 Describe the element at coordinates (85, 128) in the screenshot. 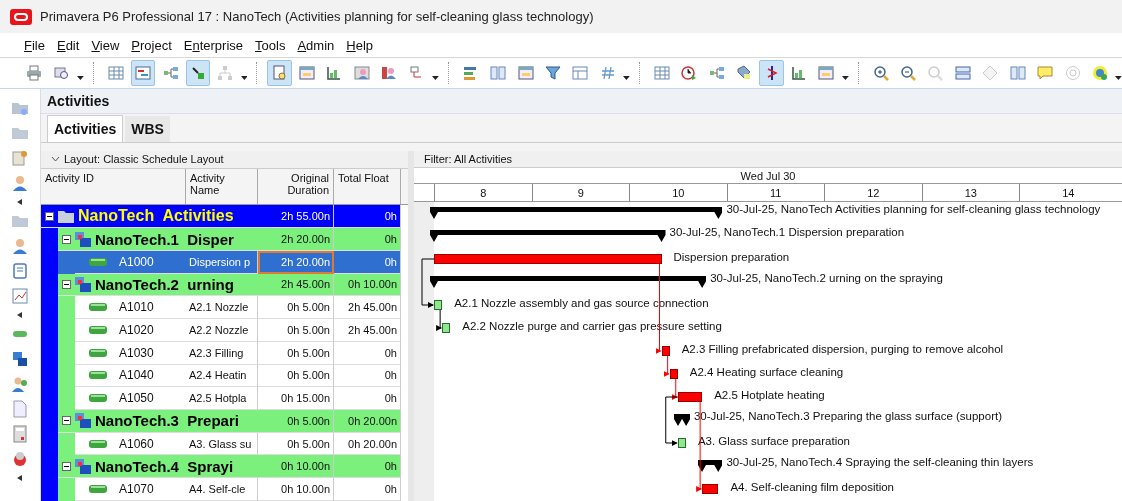

I see `tab: Activities` at that location.